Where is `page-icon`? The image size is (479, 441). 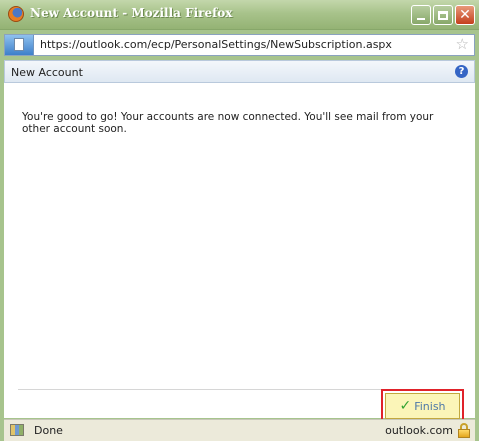
page-icon is located at coordinates (19, 44).